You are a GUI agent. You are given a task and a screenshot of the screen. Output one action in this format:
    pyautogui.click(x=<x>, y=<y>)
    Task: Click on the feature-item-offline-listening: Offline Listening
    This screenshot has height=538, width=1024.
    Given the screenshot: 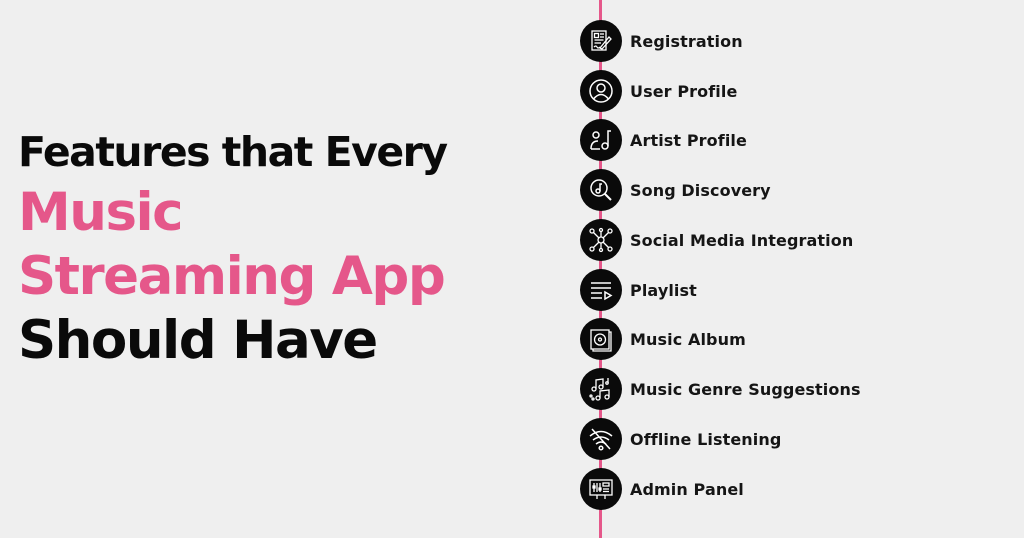 What is the action you would take?
    pyautogui.click(x=680, y=439)
    